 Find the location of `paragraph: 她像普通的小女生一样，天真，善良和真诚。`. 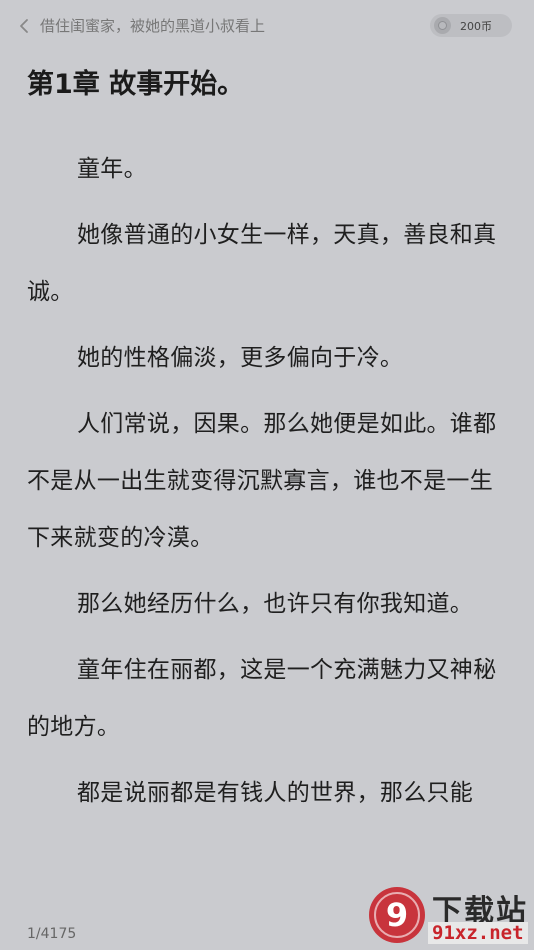

paragraph: 她像普通的小女生一样，天真，善良和真诚。 is located at coordinates (262, 263).